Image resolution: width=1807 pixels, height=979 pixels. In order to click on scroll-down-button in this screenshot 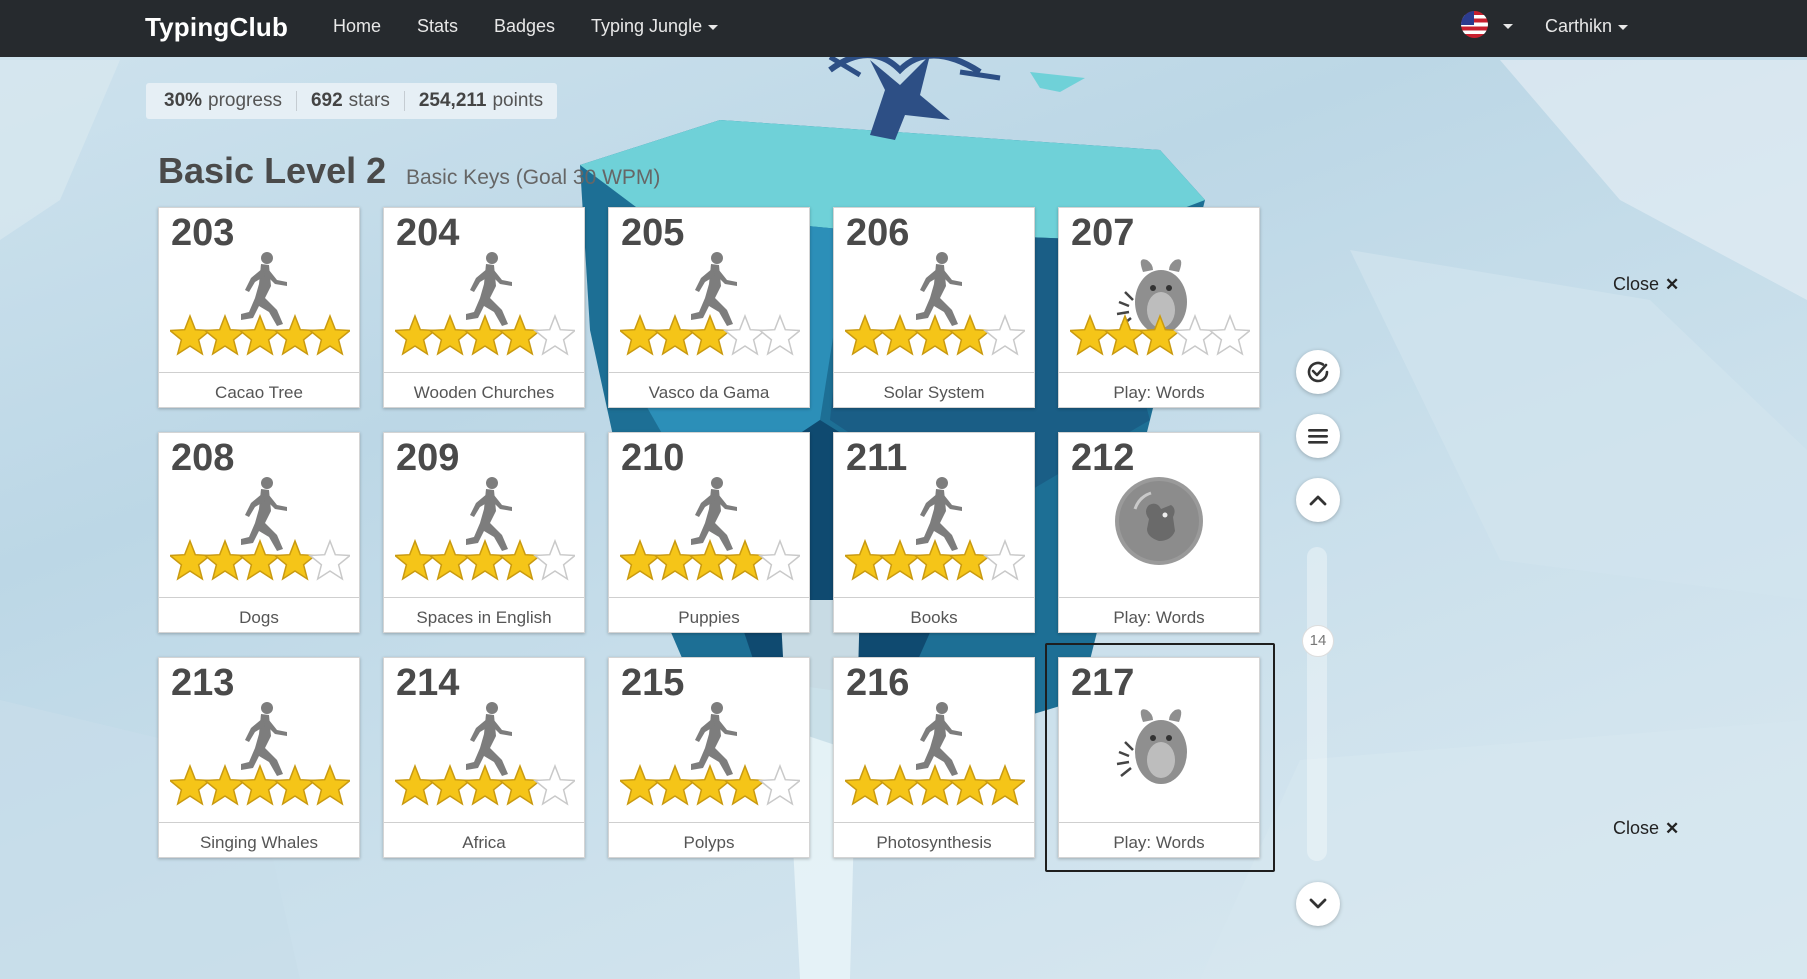, I will do `click(1318, 904)`.